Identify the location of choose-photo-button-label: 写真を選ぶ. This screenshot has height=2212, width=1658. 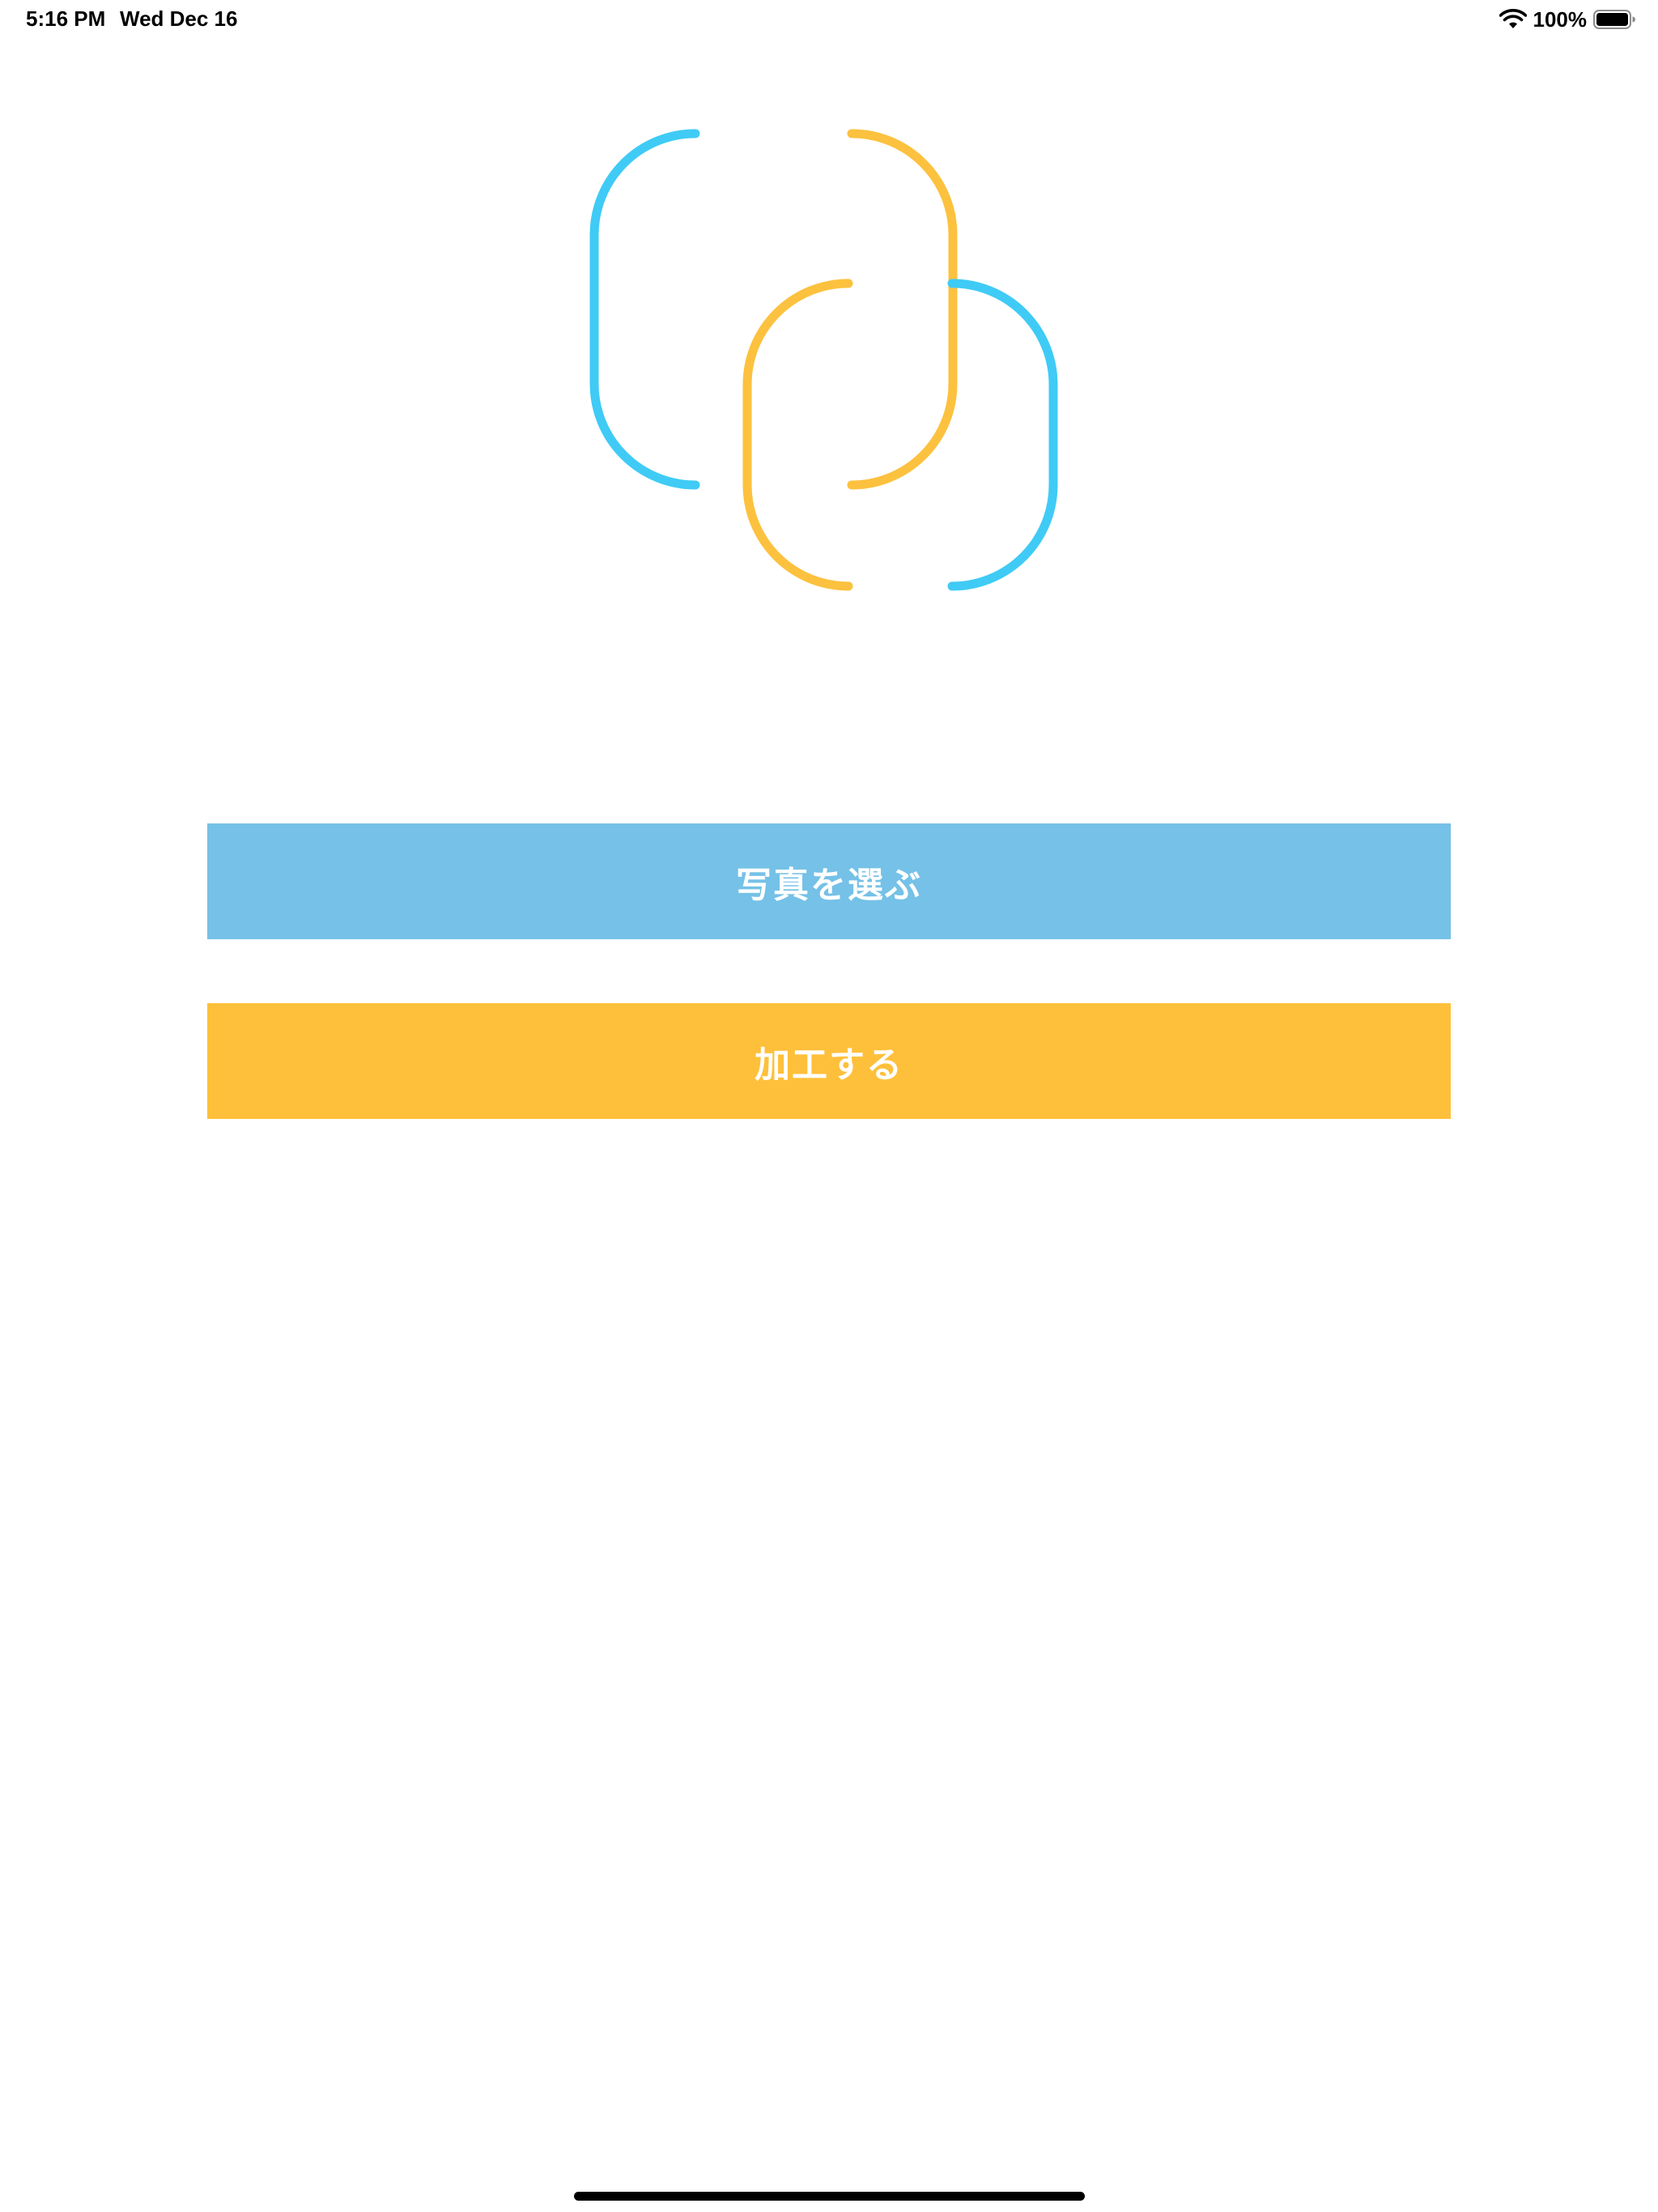
(829, 885).